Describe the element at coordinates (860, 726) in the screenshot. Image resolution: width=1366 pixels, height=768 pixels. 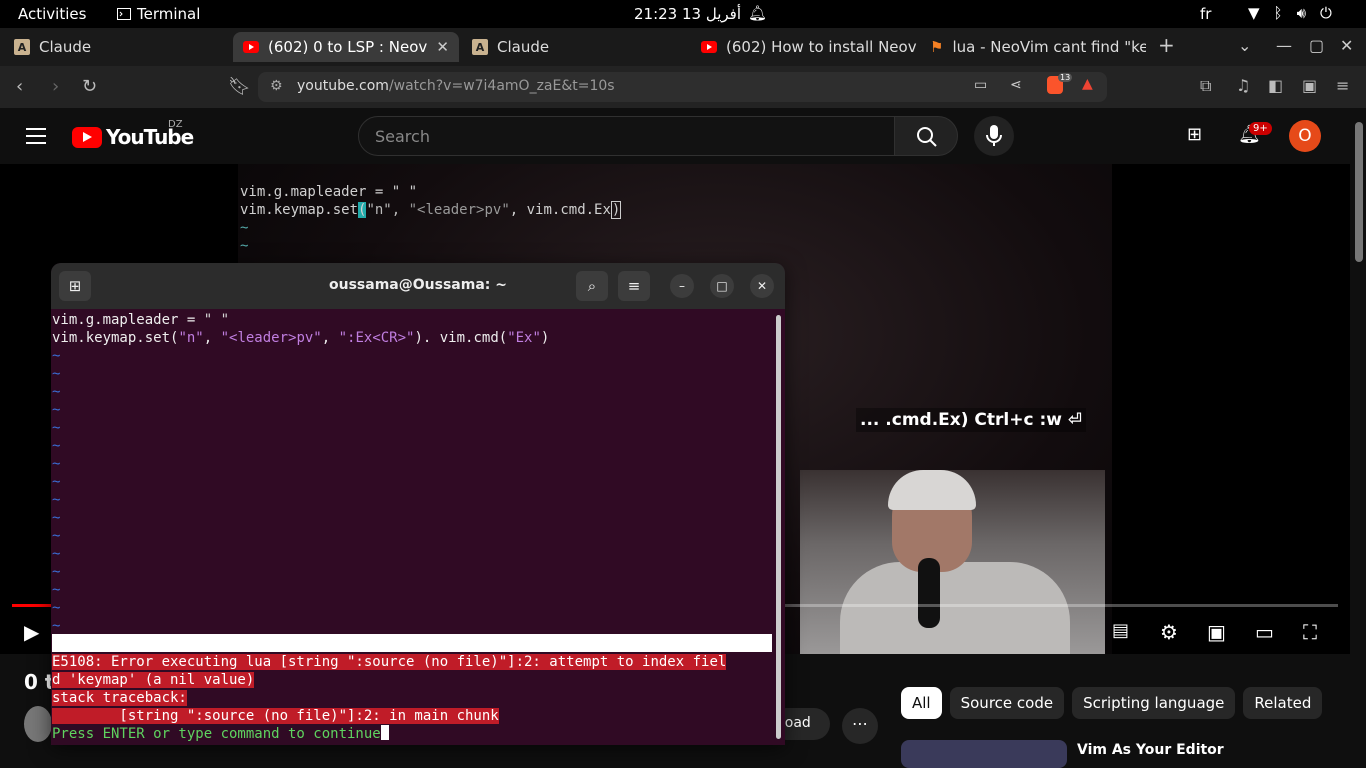
I see `more-actions-button: ⋯` at that location.